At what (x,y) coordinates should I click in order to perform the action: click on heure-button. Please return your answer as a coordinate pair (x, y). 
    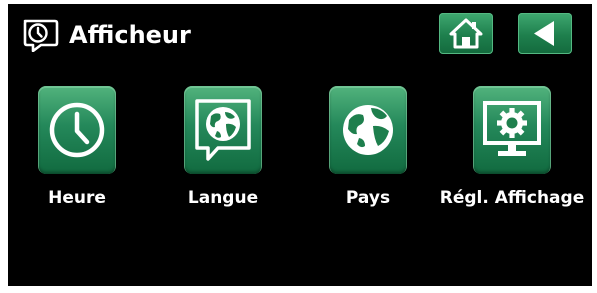
    Looking at the image, I should click on (77, 130).